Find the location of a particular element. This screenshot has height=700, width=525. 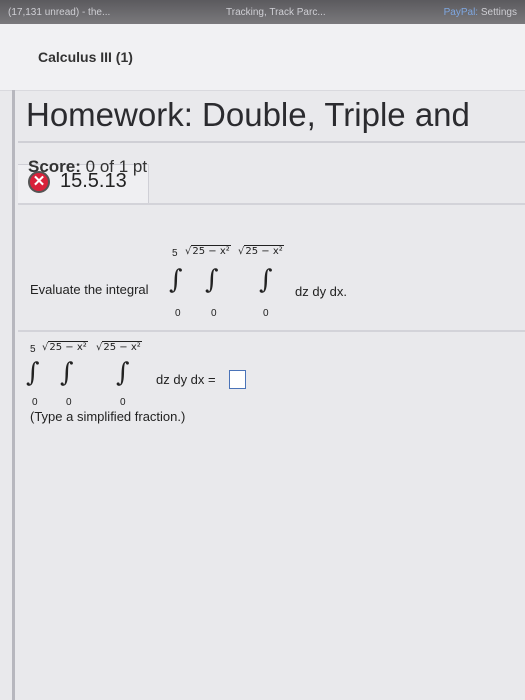

middle-upper-radicand: 25 − x² is located at coordinates (211, 251).